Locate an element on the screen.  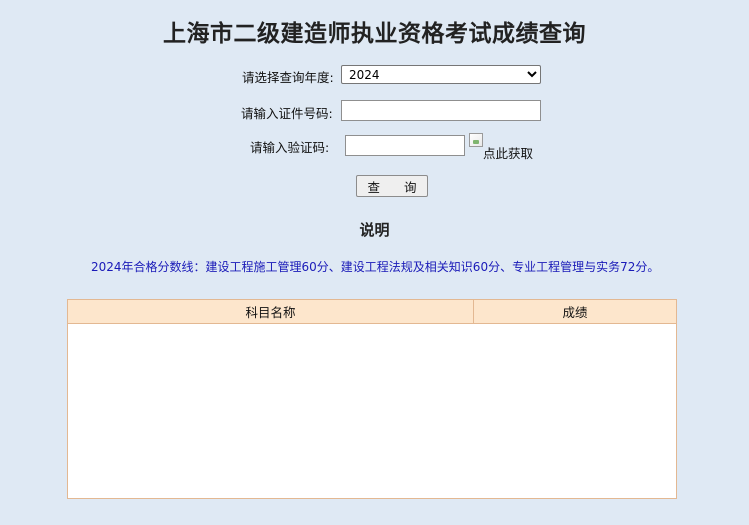
query-button: 查 询 is located at coordinates (392, 186).